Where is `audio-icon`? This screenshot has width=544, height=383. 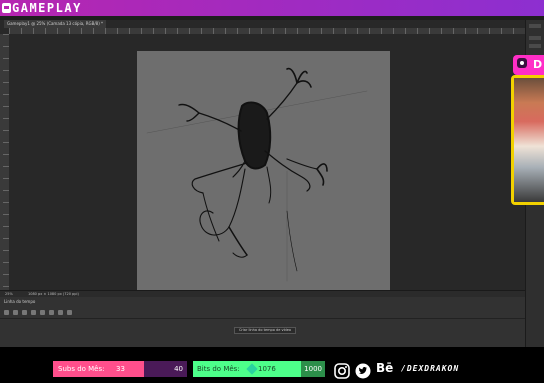
audio-icon is located at coordinates (42, 312).